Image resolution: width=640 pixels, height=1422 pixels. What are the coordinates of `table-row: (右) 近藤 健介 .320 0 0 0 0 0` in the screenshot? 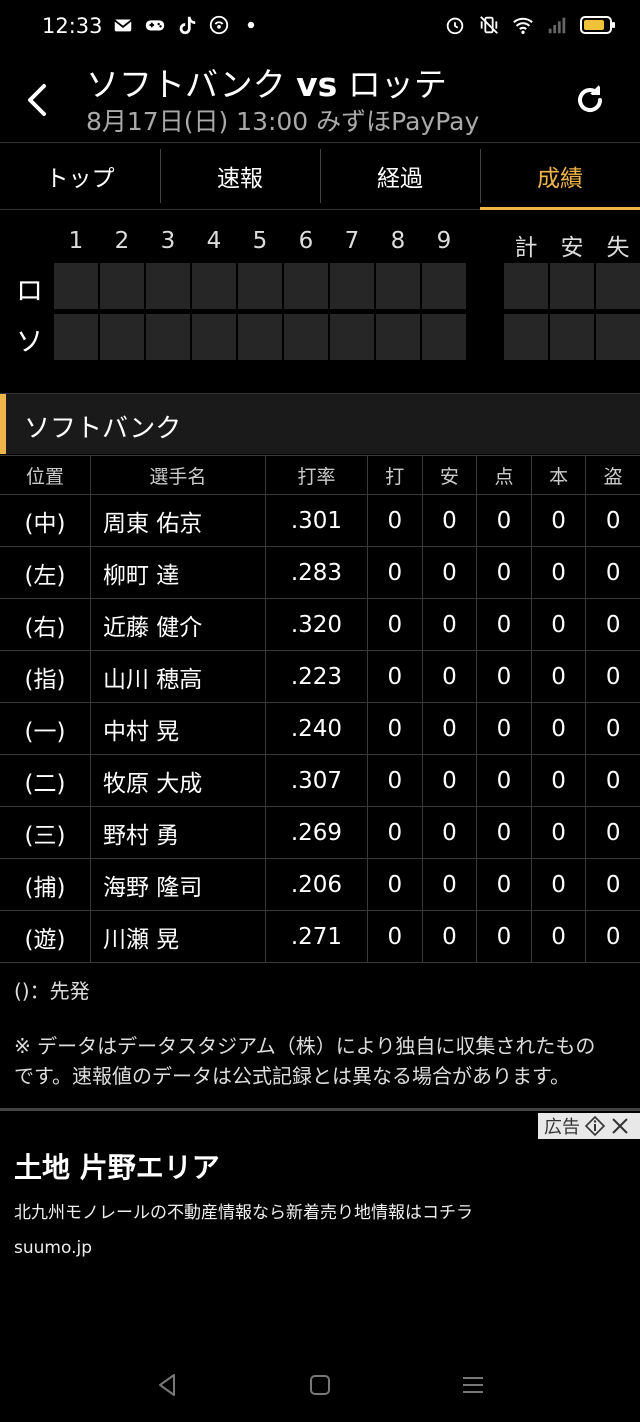 It's located at (320, 624).